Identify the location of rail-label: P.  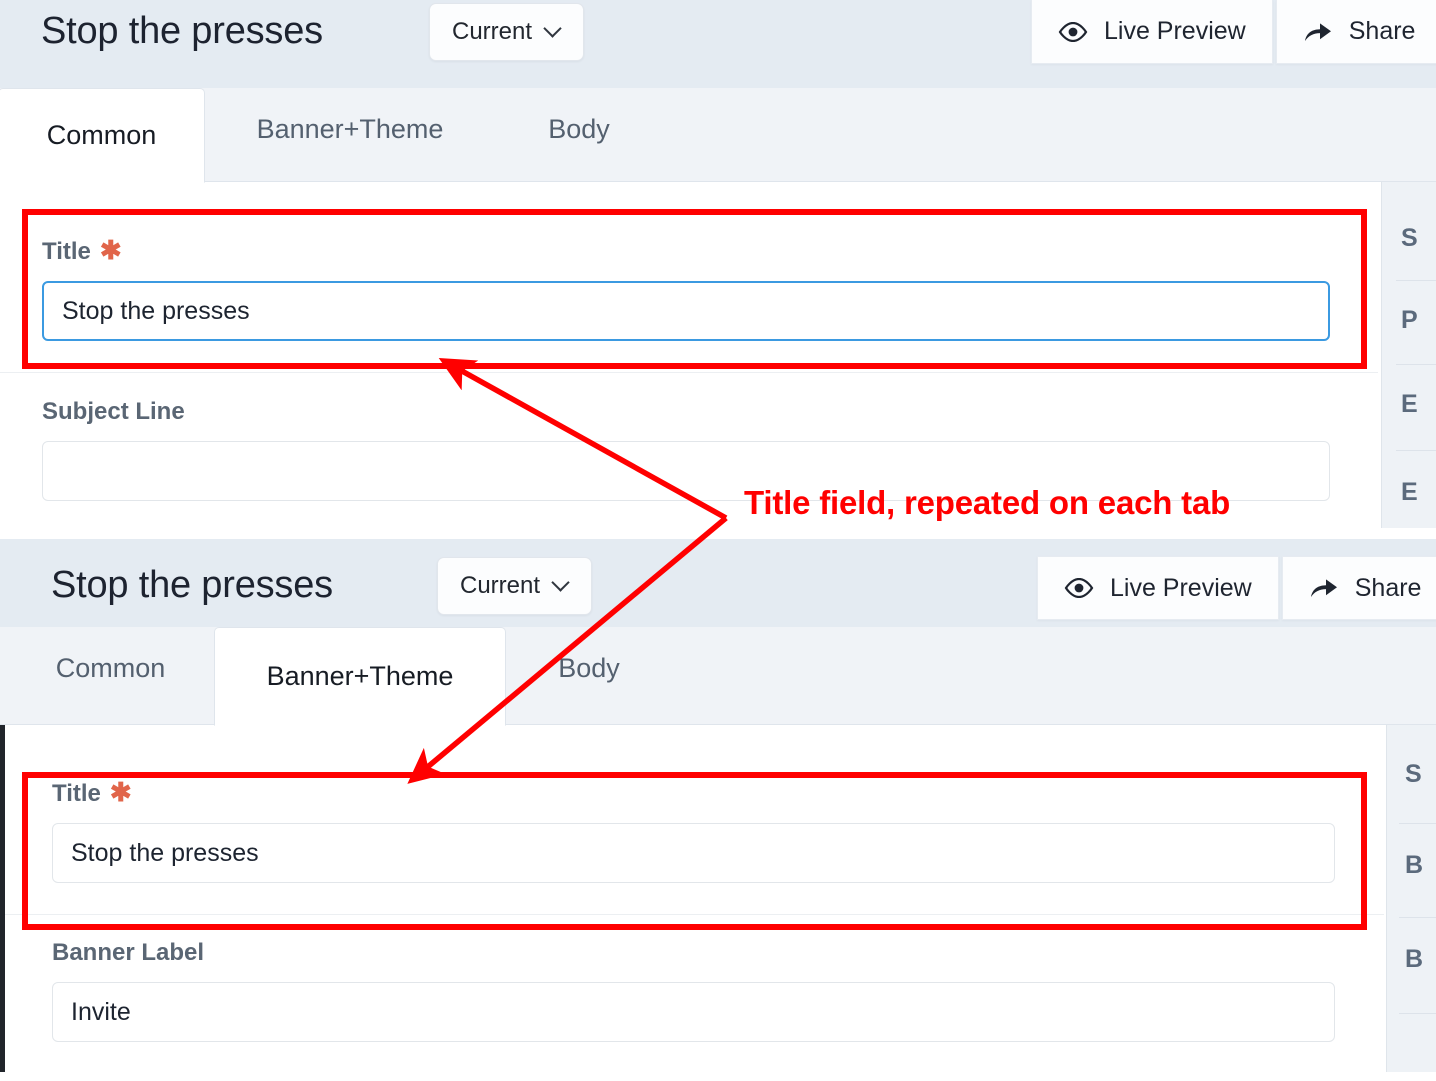
(1409, 320).